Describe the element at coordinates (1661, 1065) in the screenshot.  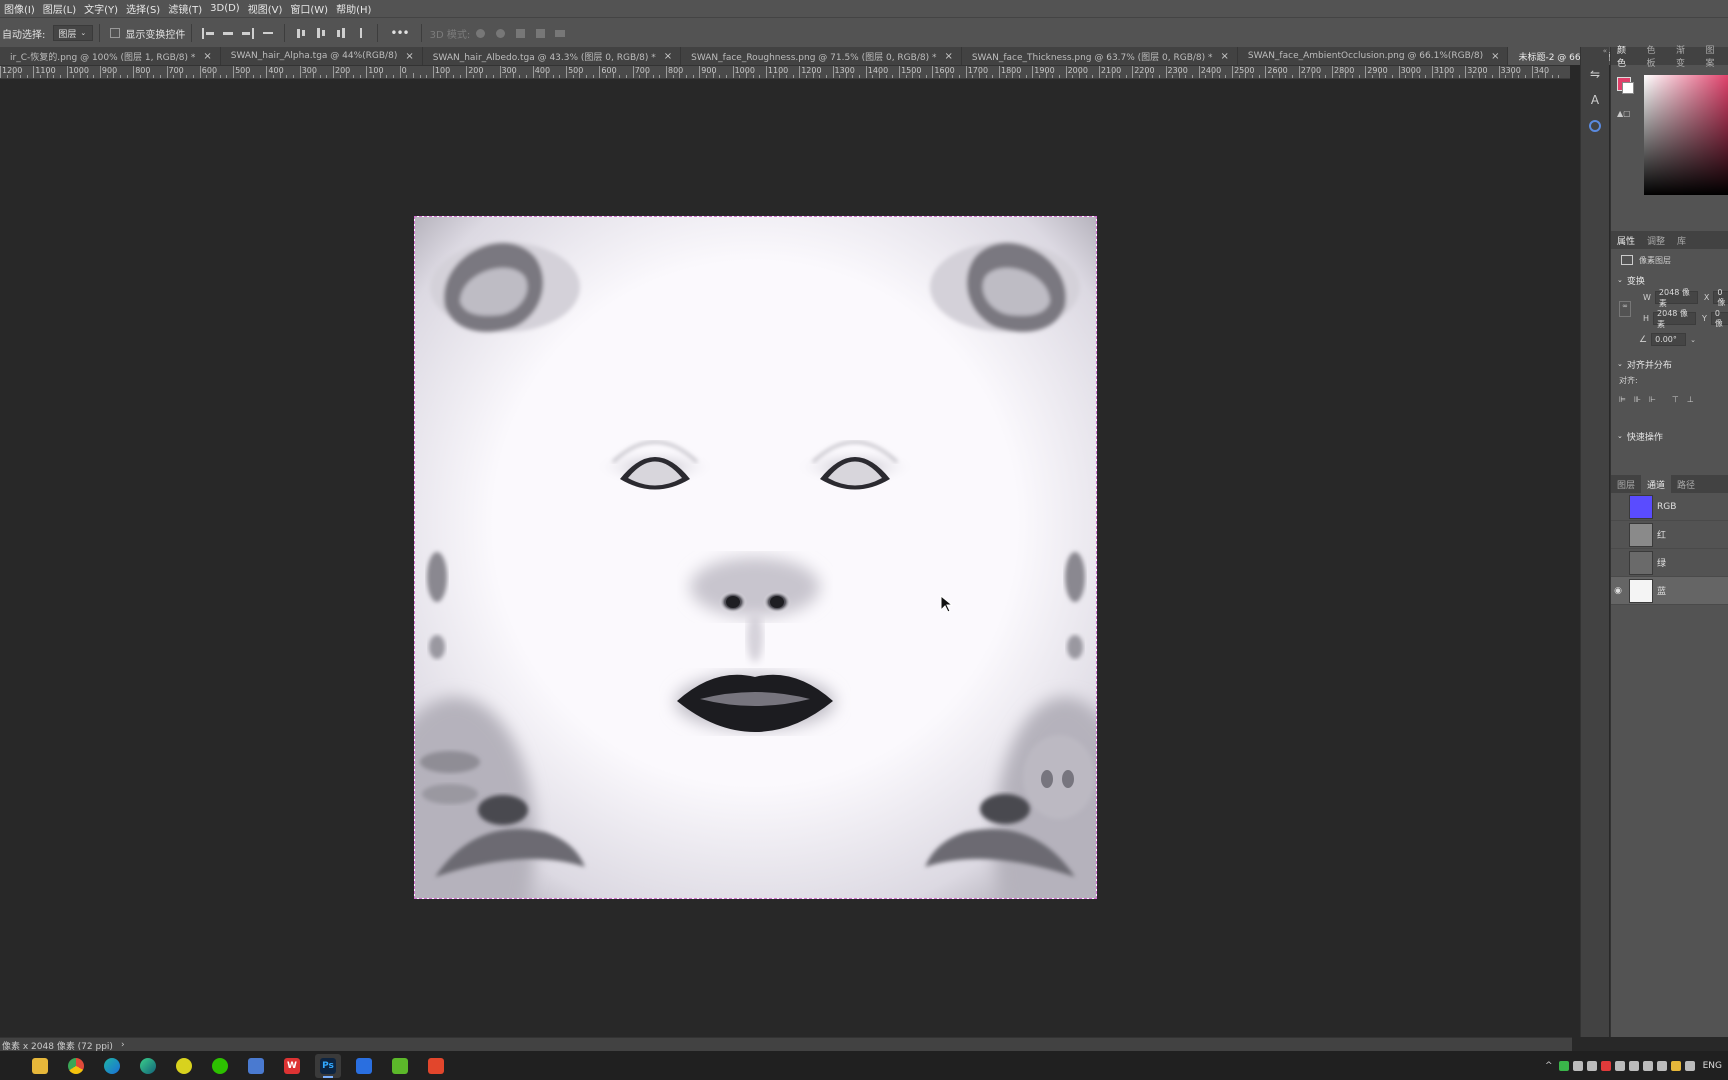
I see `usb-icon` at that location.